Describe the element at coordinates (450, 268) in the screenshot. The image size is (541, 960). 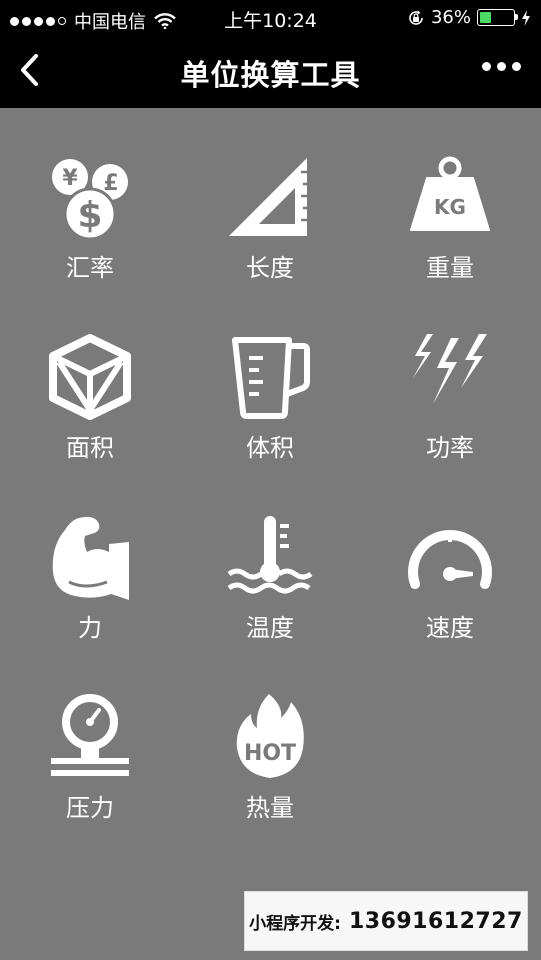
I see `tool-label: 重量` at that location.